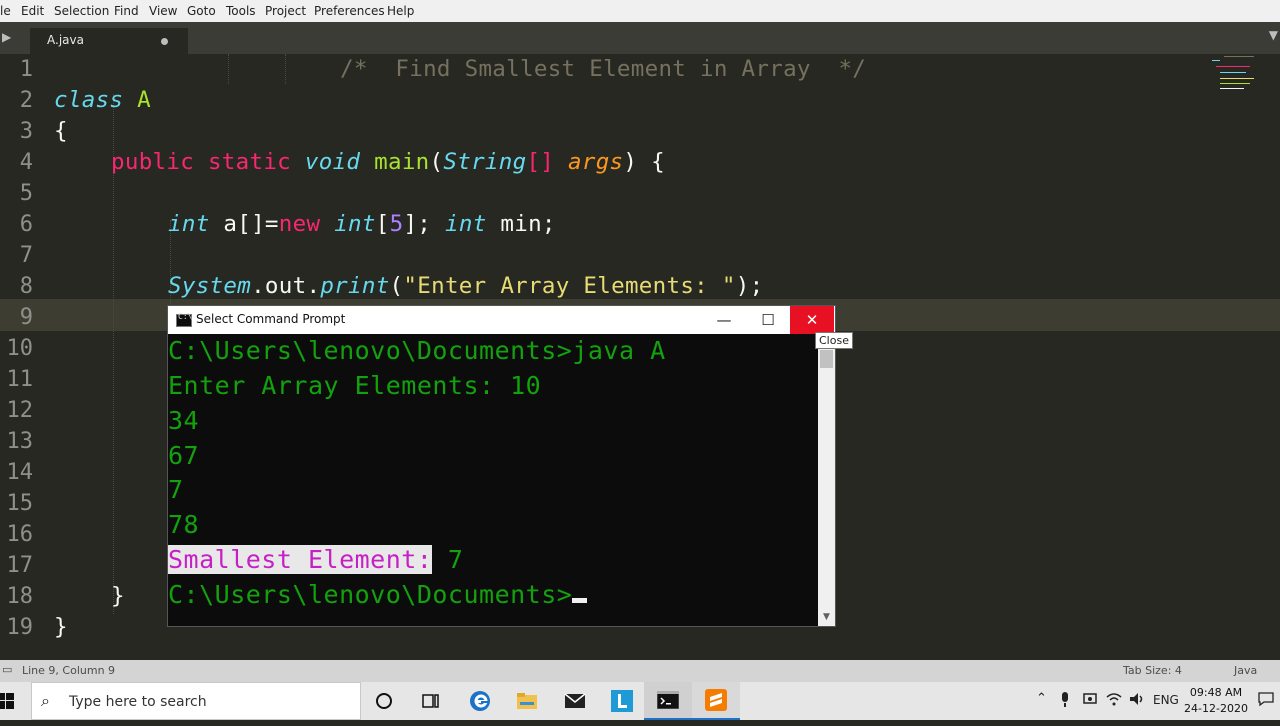 The height and width of the screenshot is (726, 1280). I want to click on console-line-result: Smallest Element: 7, so click(315, 559).